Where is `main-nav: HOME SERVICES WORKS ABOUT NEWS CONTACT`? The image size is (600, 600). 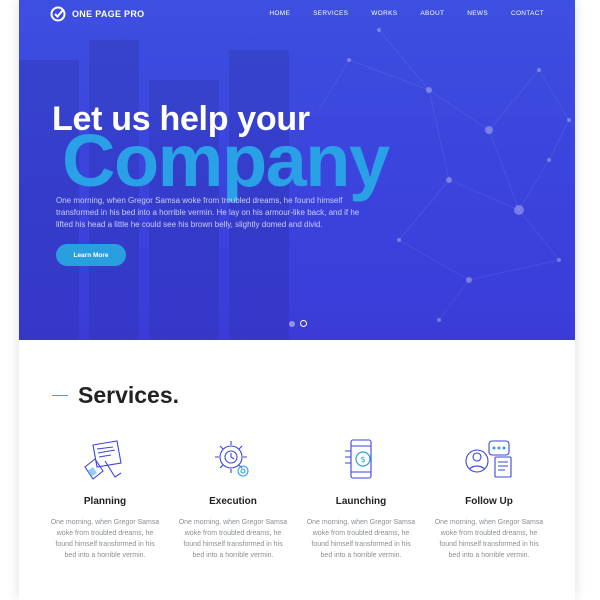
main-nav: HOME SERVICES WORKS ABOUT NEWS CONTACT is located at coordinates (395, 13).